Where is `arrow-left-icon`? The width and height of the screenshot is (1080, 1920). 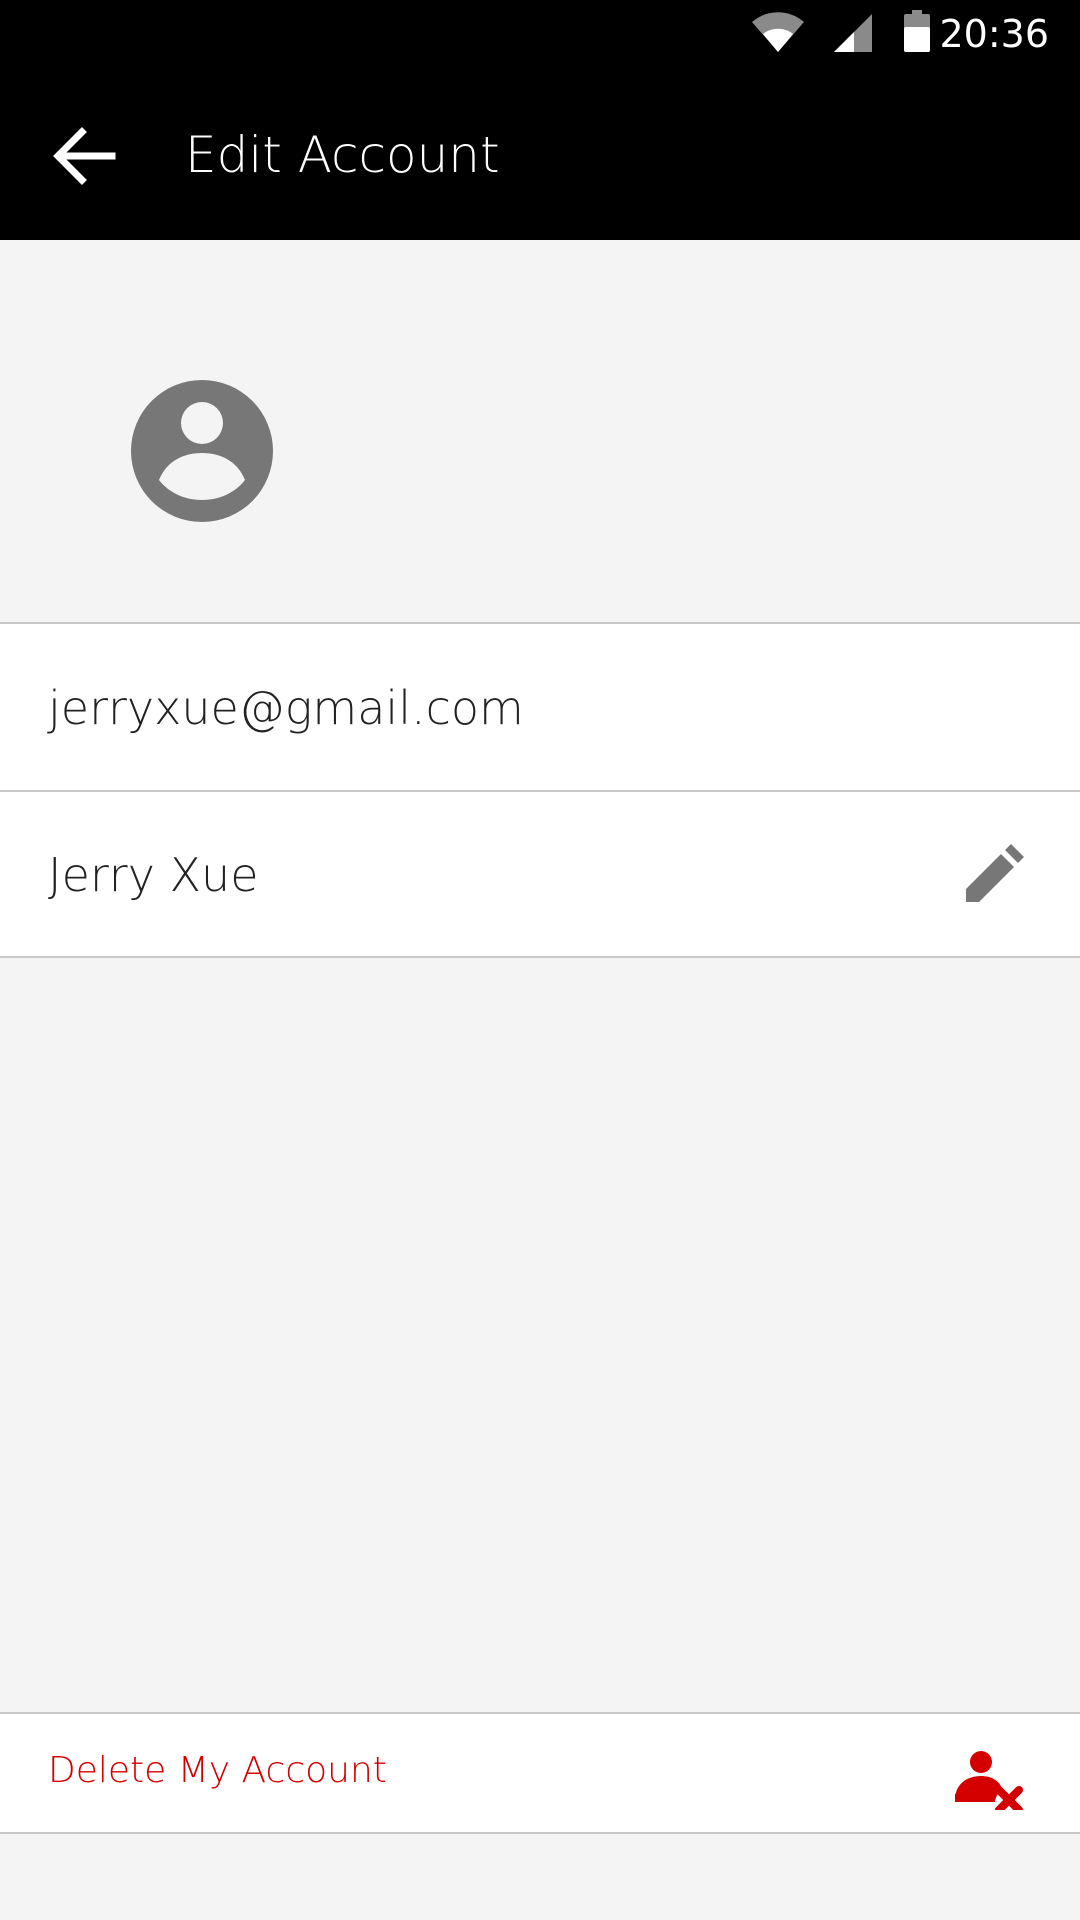
arrow-left-icon is located at coordinates (84, 156).